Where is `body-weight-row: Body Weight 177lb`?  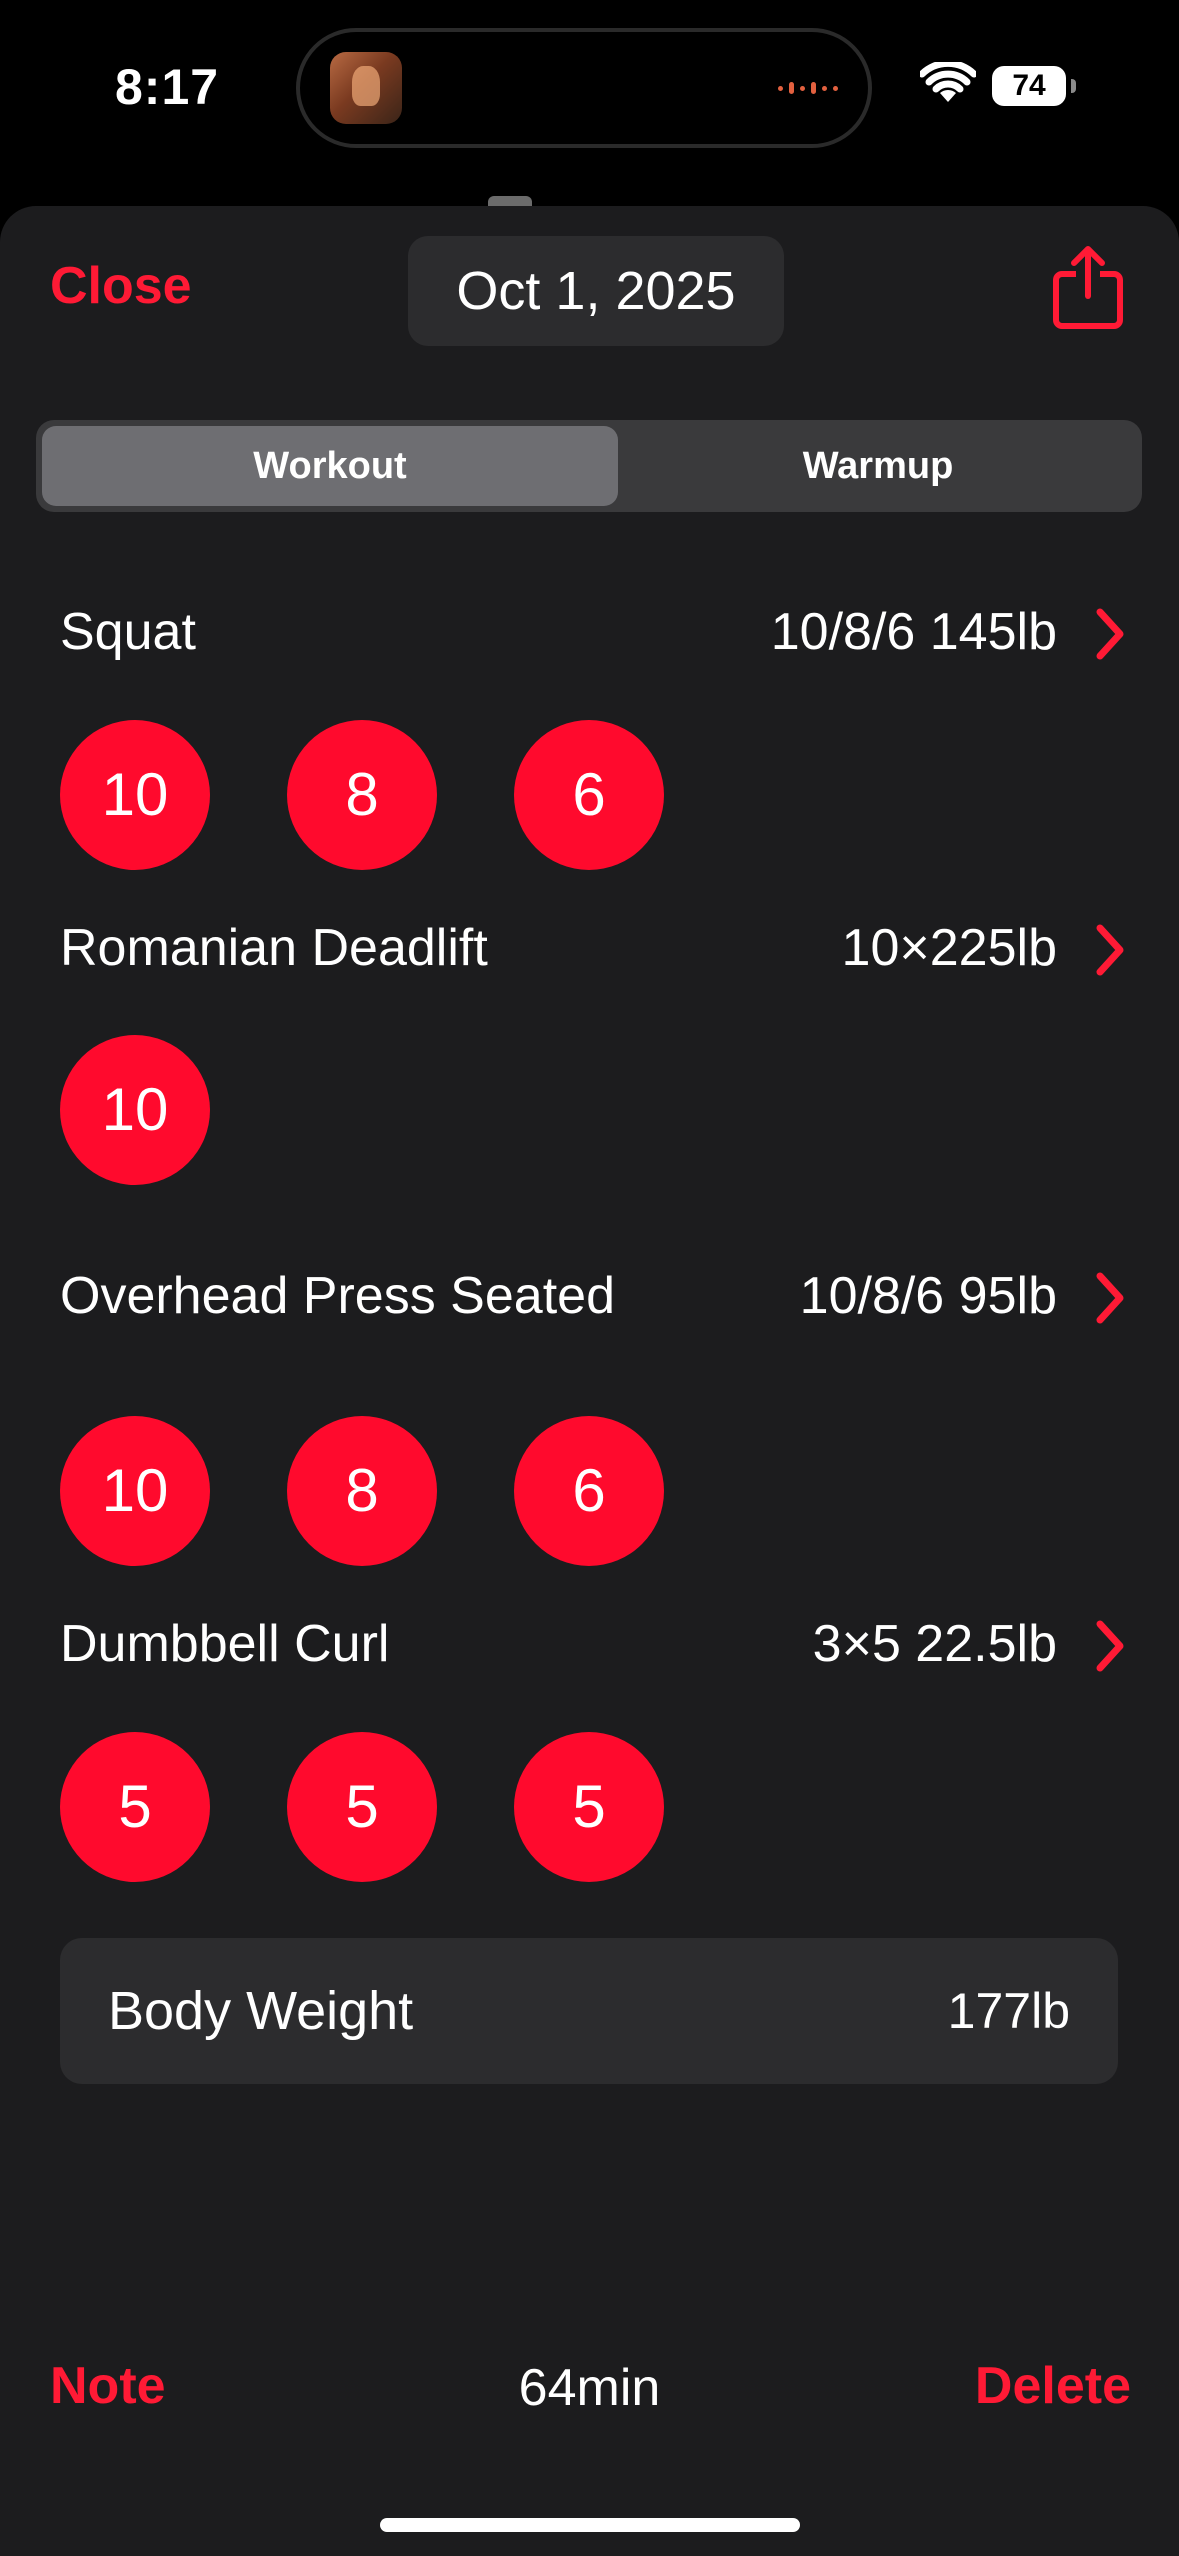 body-weight-row: Body Weight 177lb is located at coordinates (589, 2011).